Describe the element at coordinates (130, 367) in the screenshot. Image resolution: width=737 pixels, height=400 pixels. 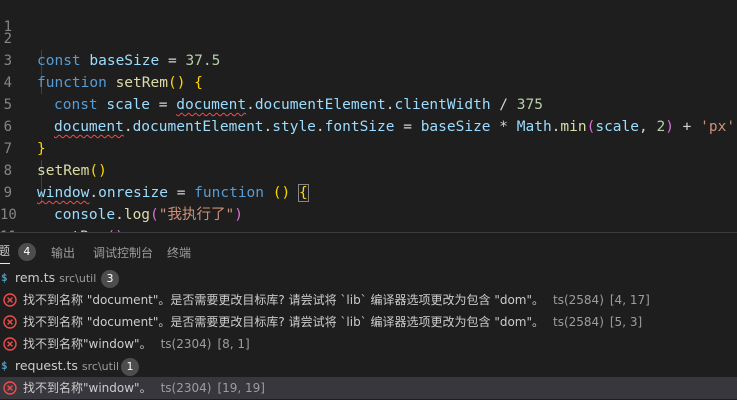
I see `file-problem-count: 1` at that location.